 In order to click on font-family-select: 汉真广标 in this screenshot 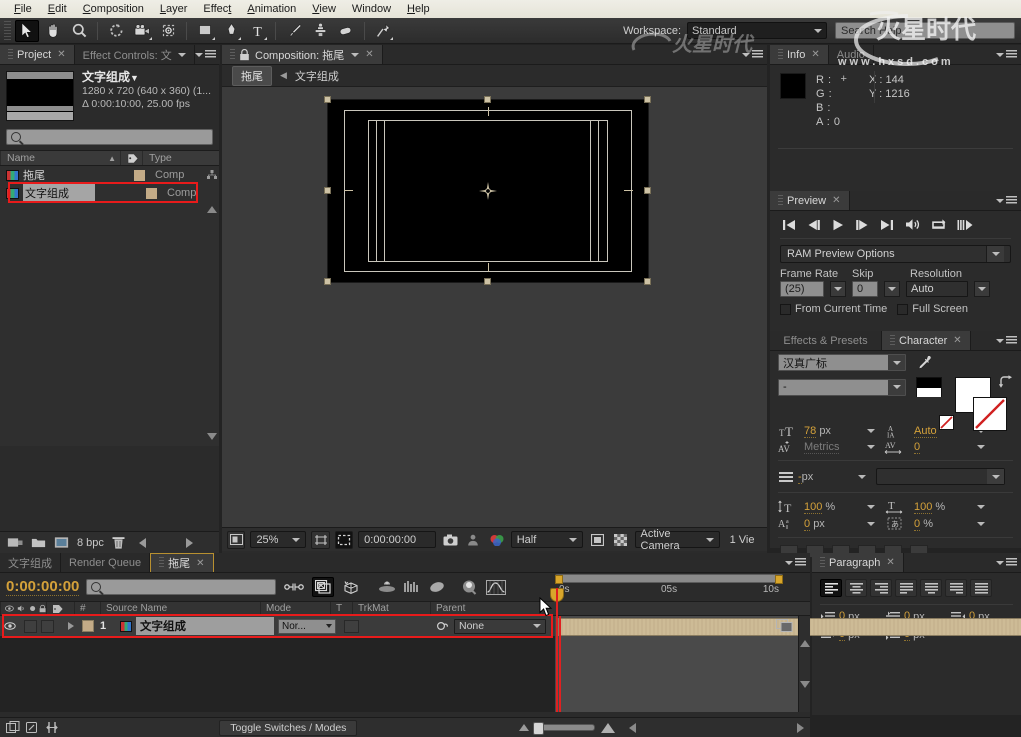, I will do `click(842, 362)`.